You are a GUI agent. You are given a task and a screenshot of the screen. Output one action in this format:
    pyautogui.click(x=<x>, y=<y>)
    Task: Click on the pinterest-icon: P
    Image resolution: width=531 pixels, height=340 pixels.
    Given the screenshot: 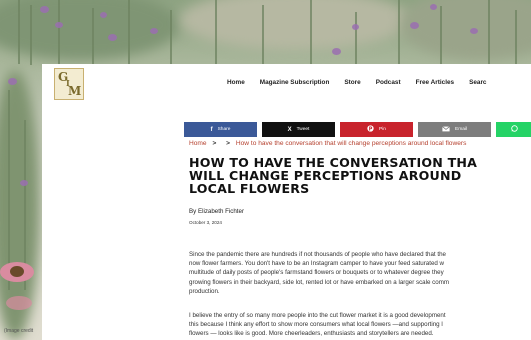 What is the action you would take?
    pyautogui.click(x=370, y=129)
    